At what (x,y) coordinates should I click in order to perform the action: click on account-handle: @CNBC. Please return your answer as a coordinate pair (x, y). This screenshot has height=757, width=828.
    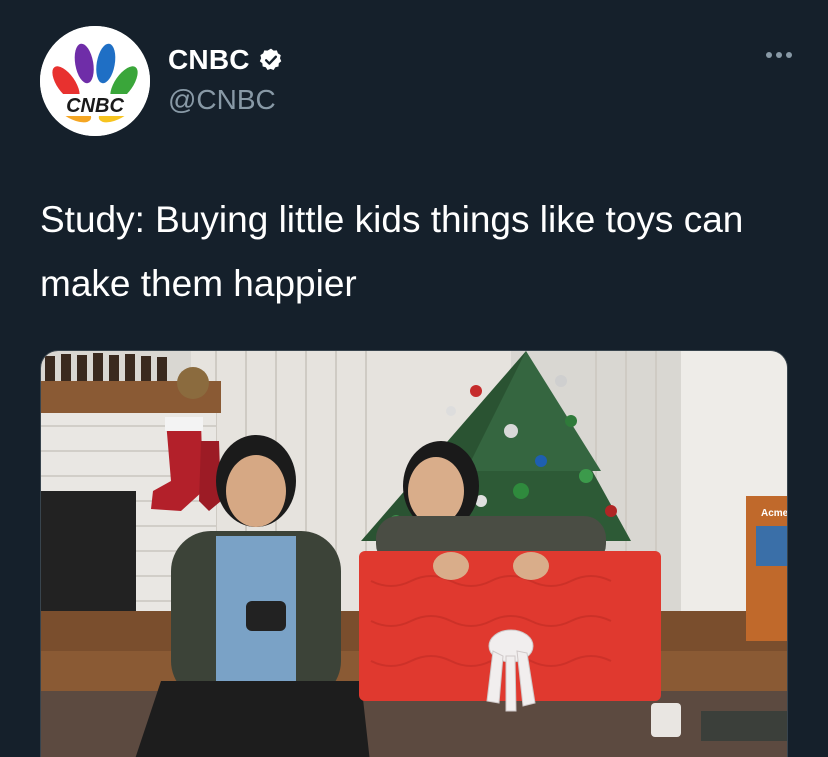
    Looking at the image, I should click on (222, 100).